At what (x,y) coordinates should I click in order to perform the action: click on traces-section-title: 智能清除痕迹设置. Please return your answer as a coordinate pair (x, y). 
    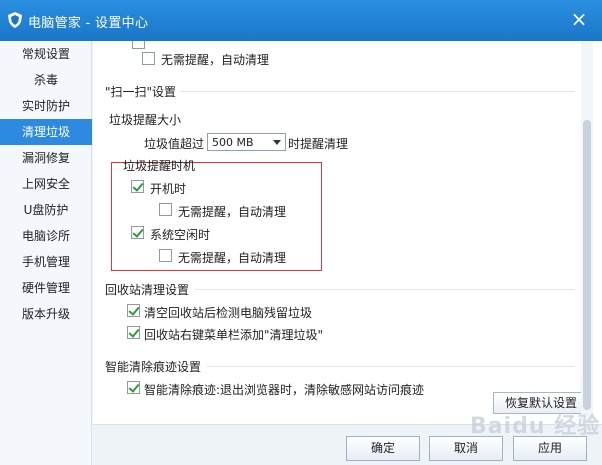
    Looking at the image, I should click on (153, 367).